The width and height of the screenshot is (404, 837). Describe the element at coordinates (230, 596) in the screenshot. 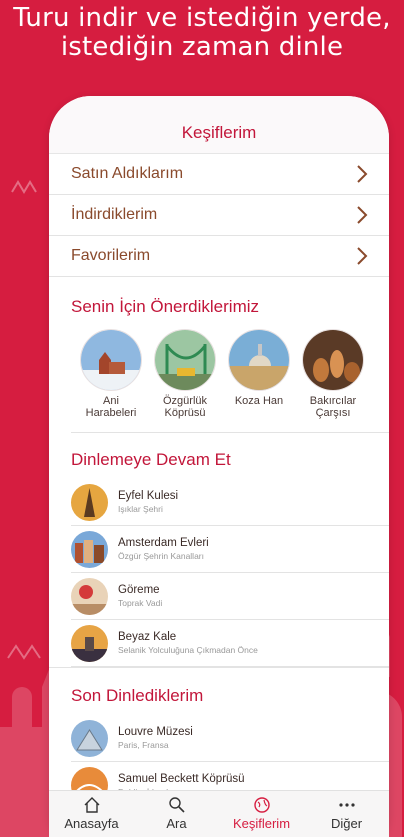

I see `list-item: Göreme Toprak Vadi` at that location.